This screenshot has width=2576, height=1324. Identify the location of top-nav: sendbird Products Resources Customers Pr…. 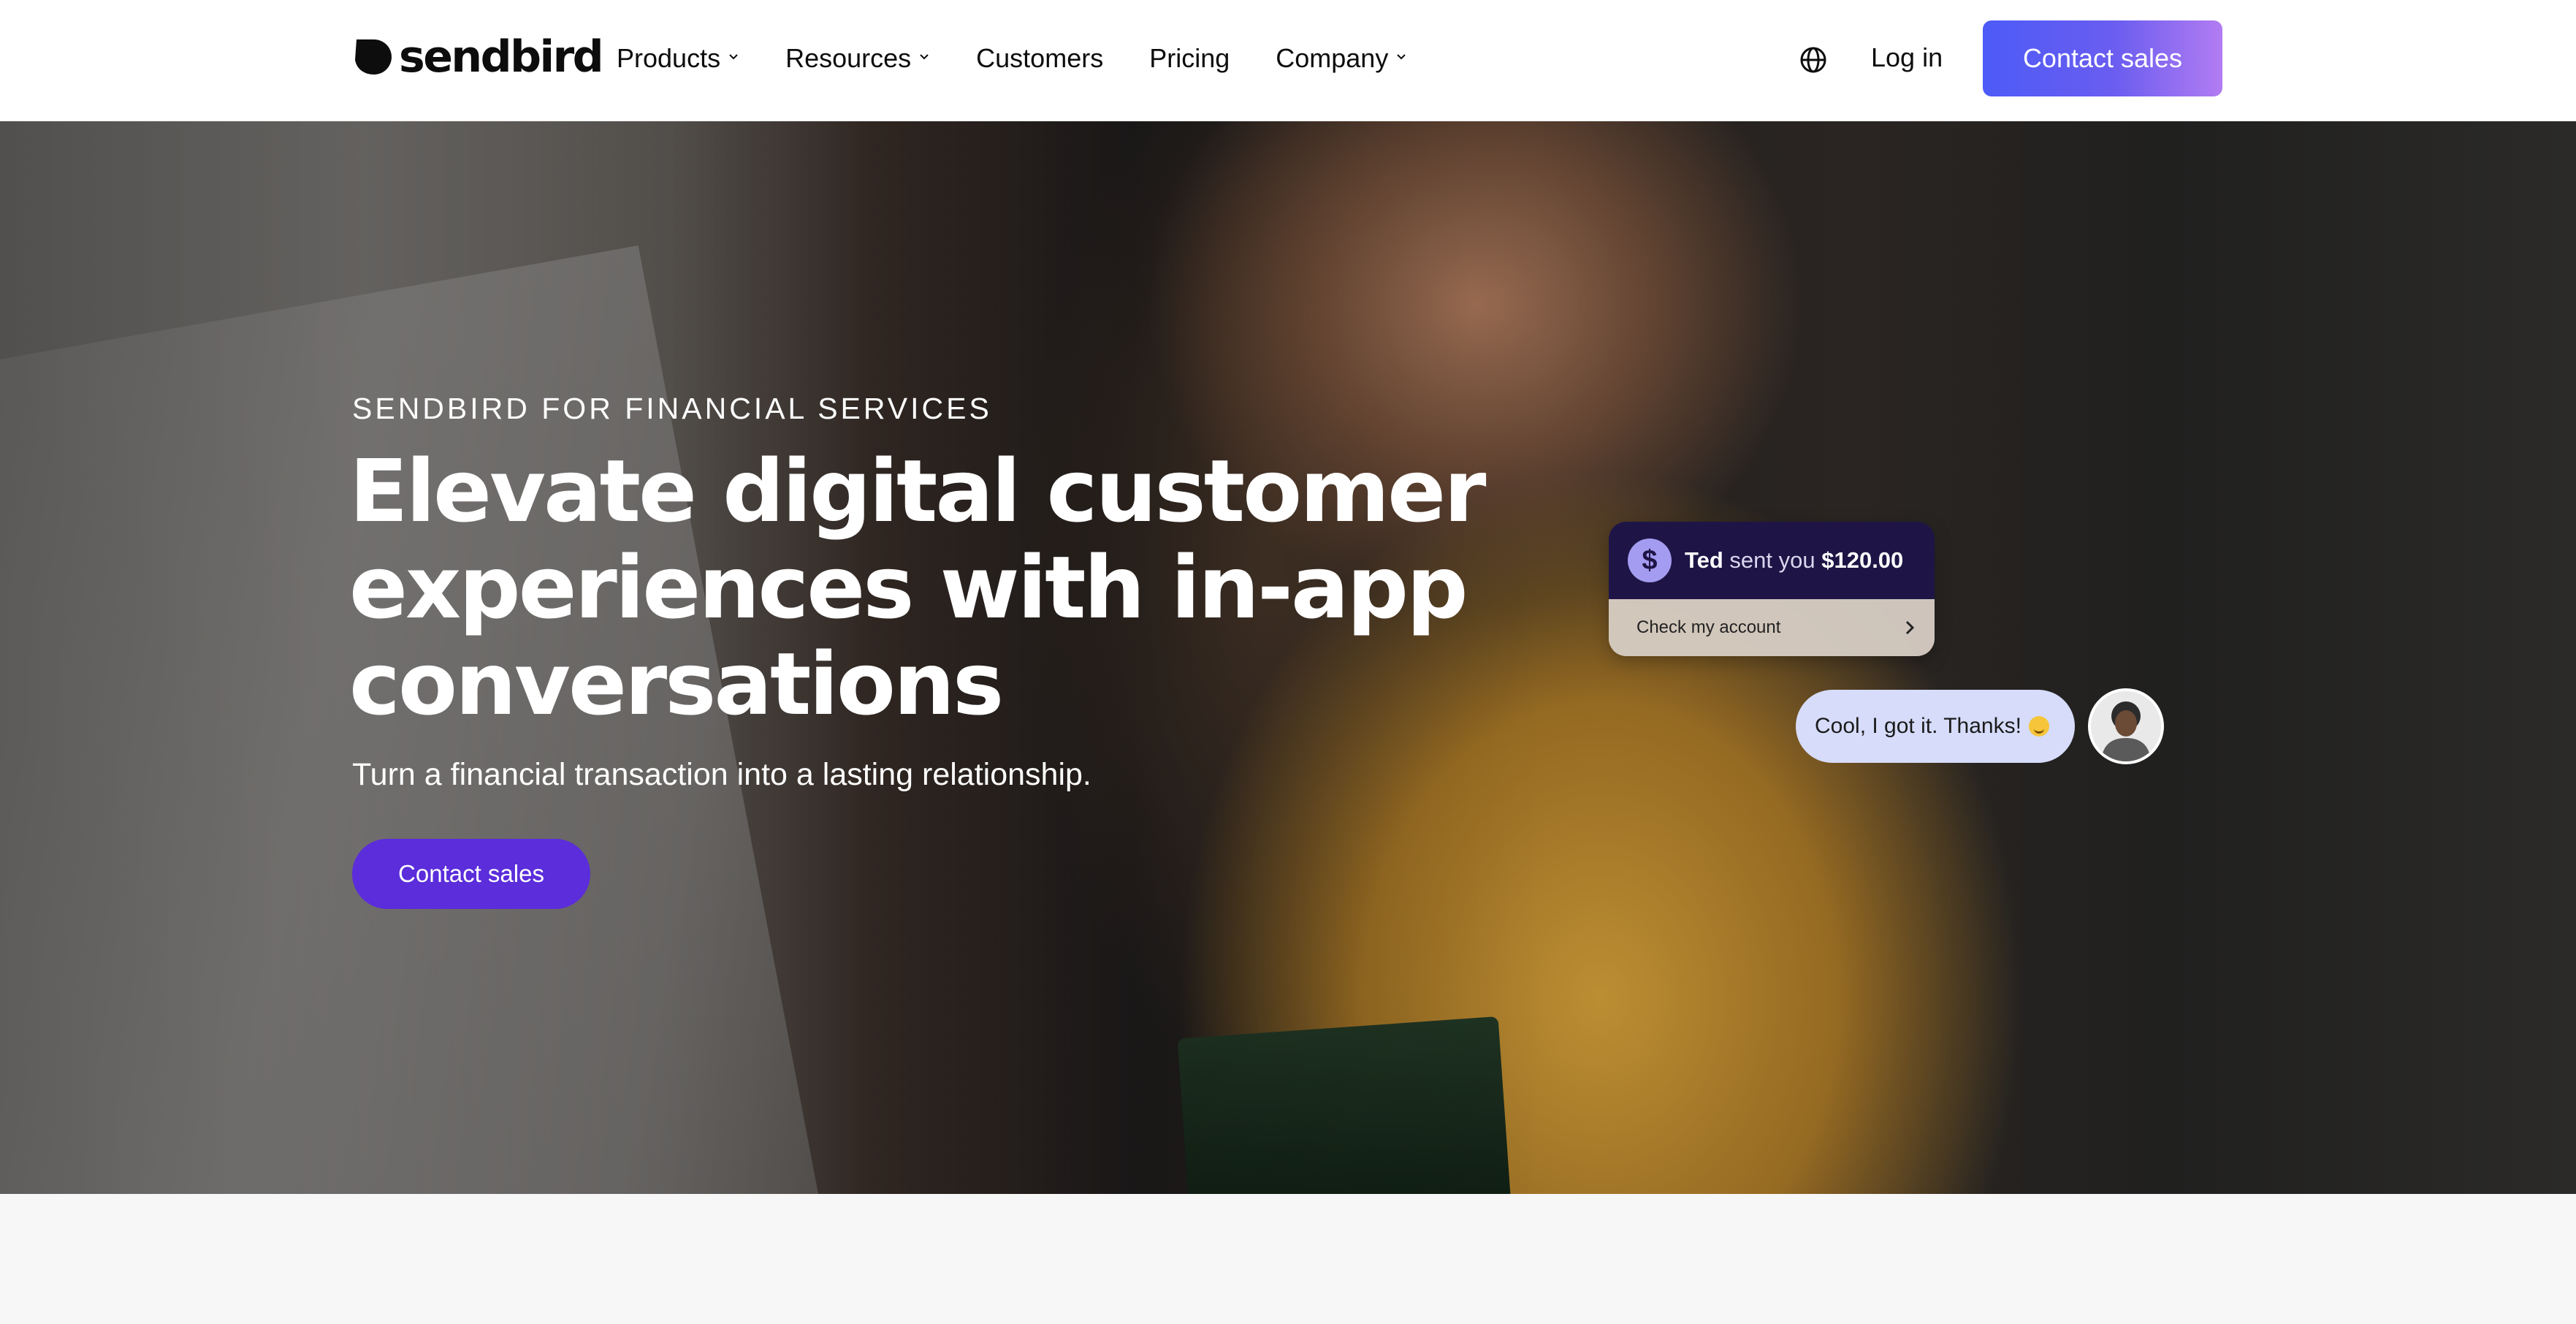
(1288, 60).